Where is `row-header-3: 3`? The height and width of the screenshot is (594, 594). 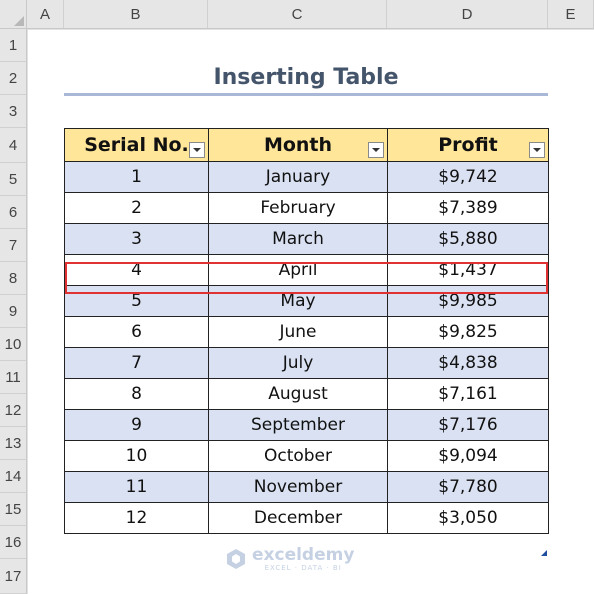 row-header-3: 3 is located at coordinates (13, 111).